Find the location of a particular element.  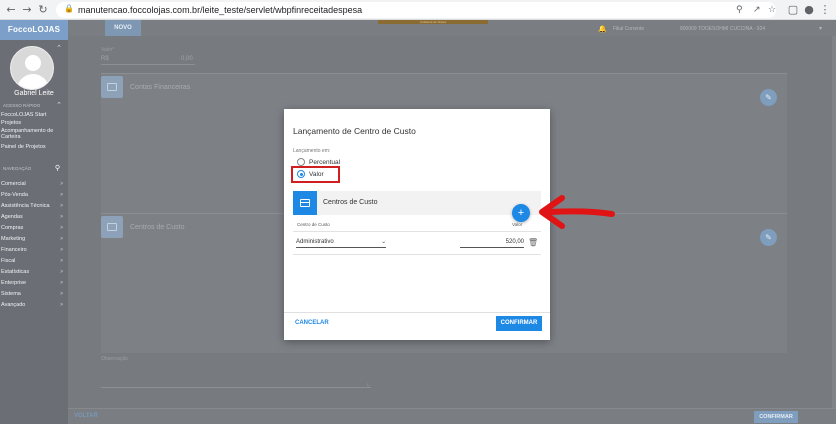

observacao-label: Observação is located at coordinates (114, 359).